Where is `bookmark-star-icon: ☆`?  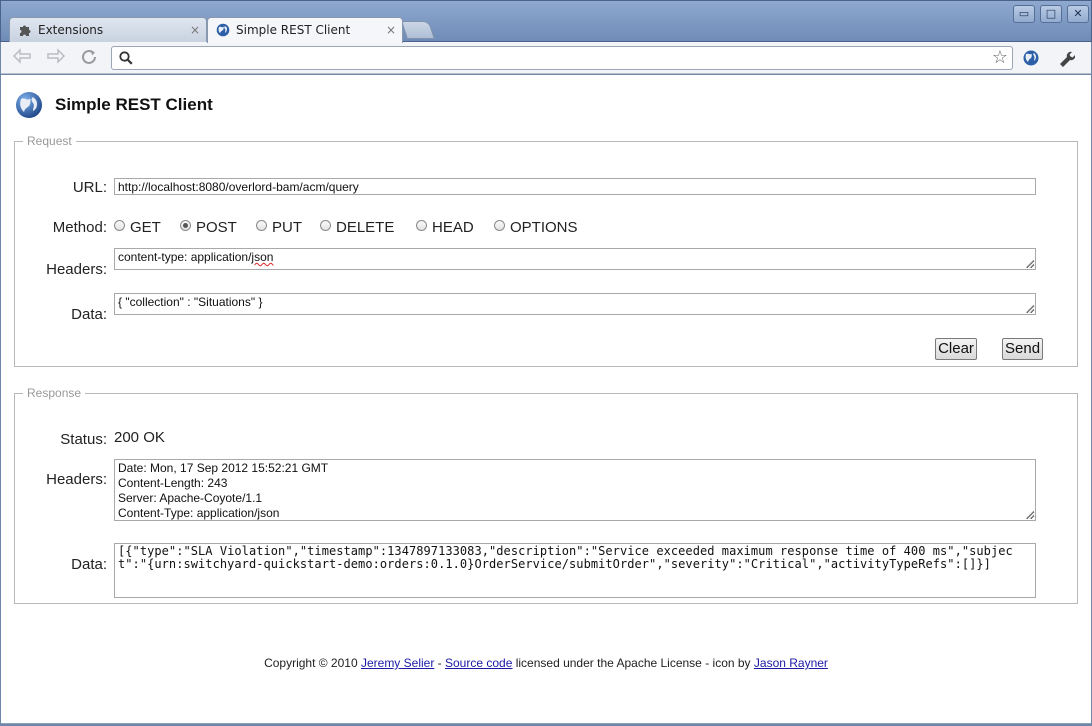 bookmark-star-icon: ☆ is located at coordinates (1000, 58).